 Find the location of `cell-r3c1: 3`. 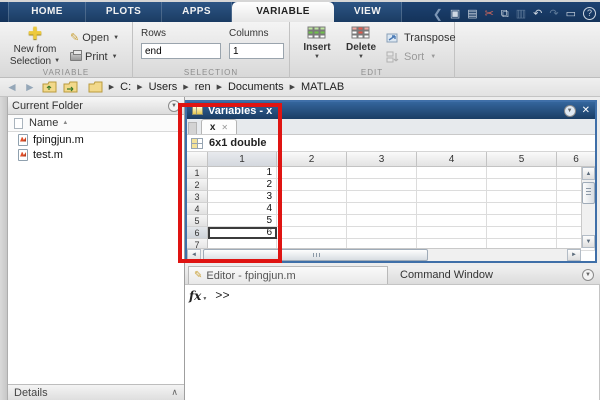

cell-r3c1: 3 is located at coordinates (242, 197).